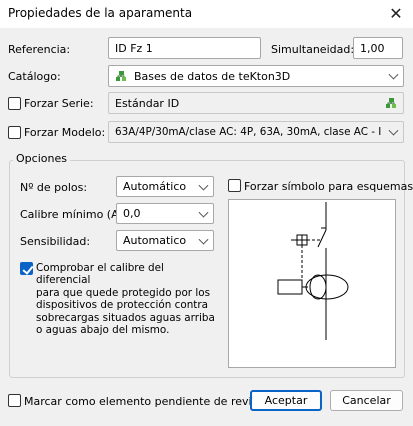  Describe the element at coordinates (256, 103) in the screenshot. I see `forzar-serie-field: Estándar ID` at that location.